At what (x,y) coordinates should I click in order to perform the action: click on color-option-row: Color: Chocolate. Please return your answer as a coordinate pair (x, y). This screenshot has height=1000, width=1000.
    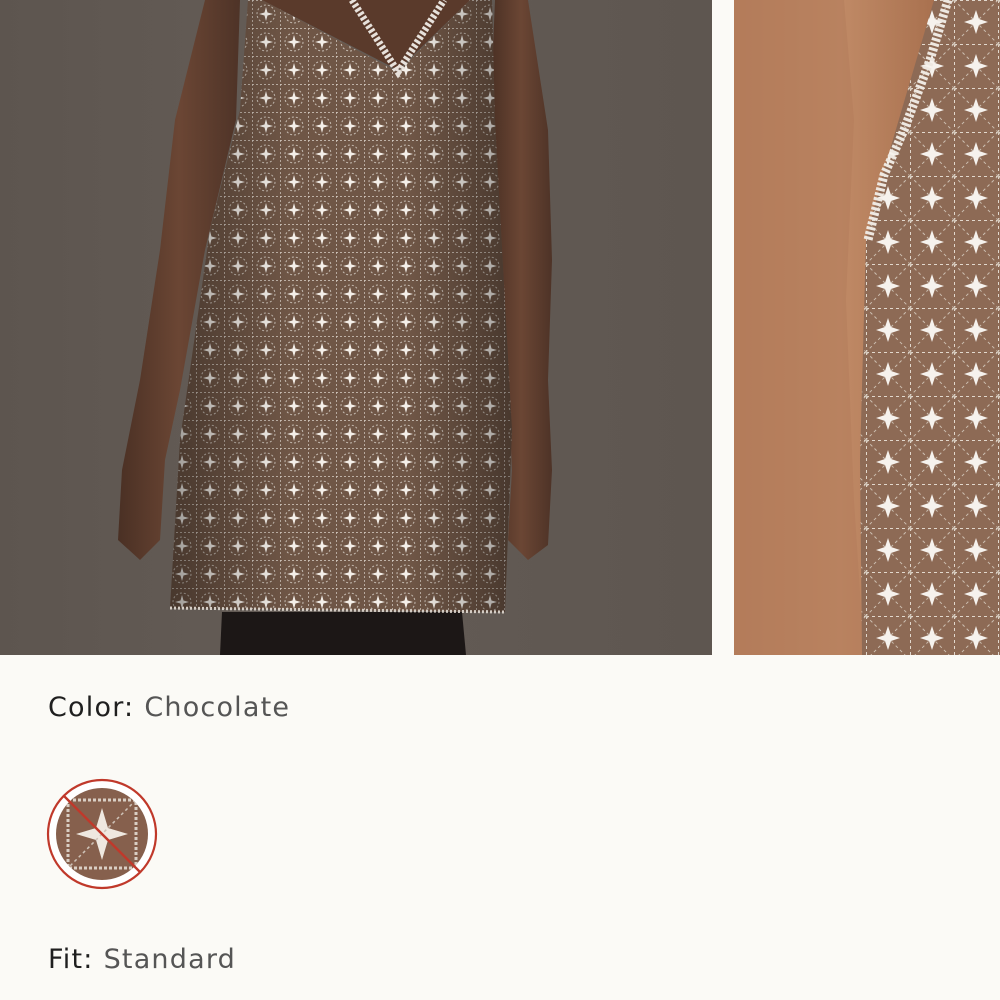
    Looking at the image, I should click on (169, 707).